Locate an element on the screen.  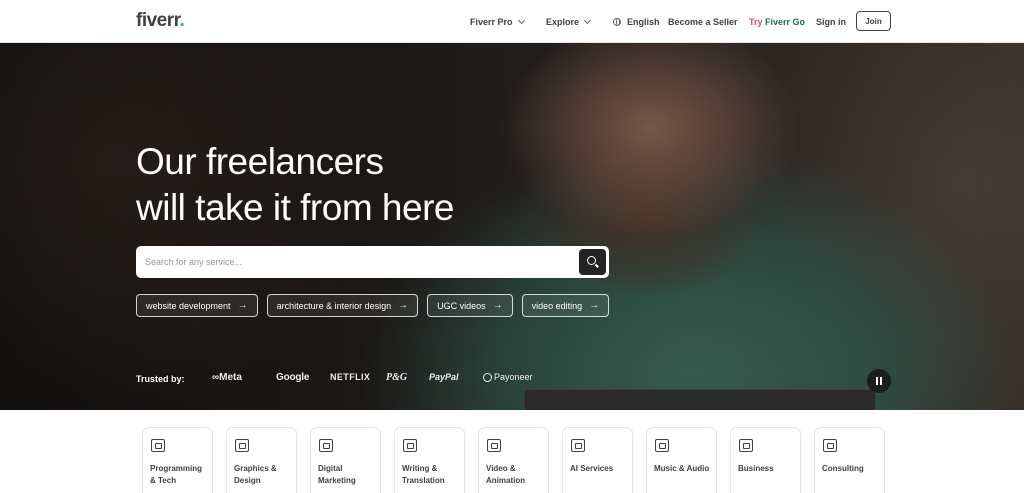
trusted-by-label: Trusted by: is located at coordinates (160, 379).